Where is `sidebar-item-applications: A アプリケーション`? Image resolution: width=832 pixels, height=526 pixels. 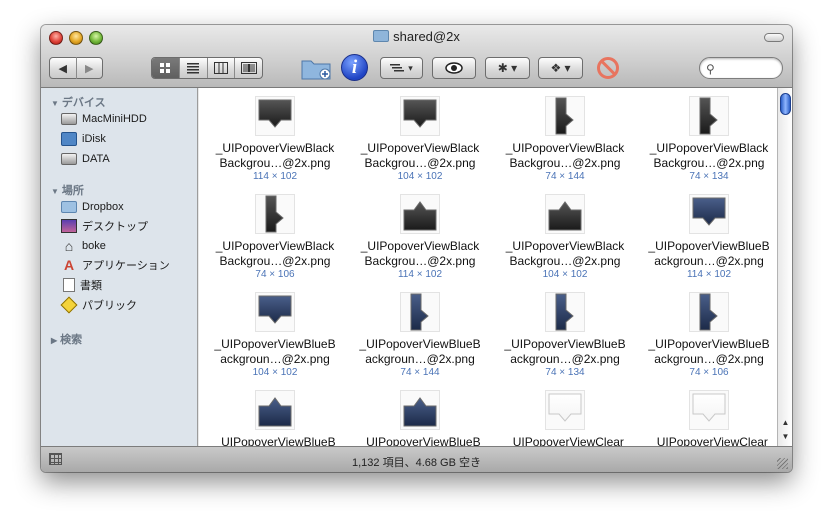
sidebar-item-applications: A アプリケーション is located at coordinates (115, 265).